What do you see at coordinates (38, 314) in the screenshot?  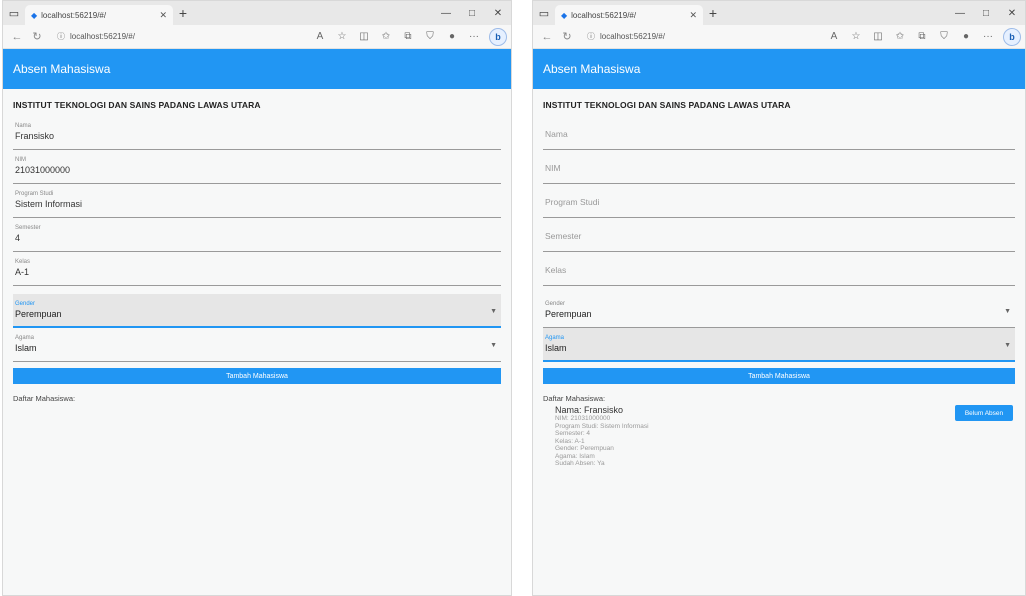 I see `gender-value: Perempuan` at bounding box center [38, 314].